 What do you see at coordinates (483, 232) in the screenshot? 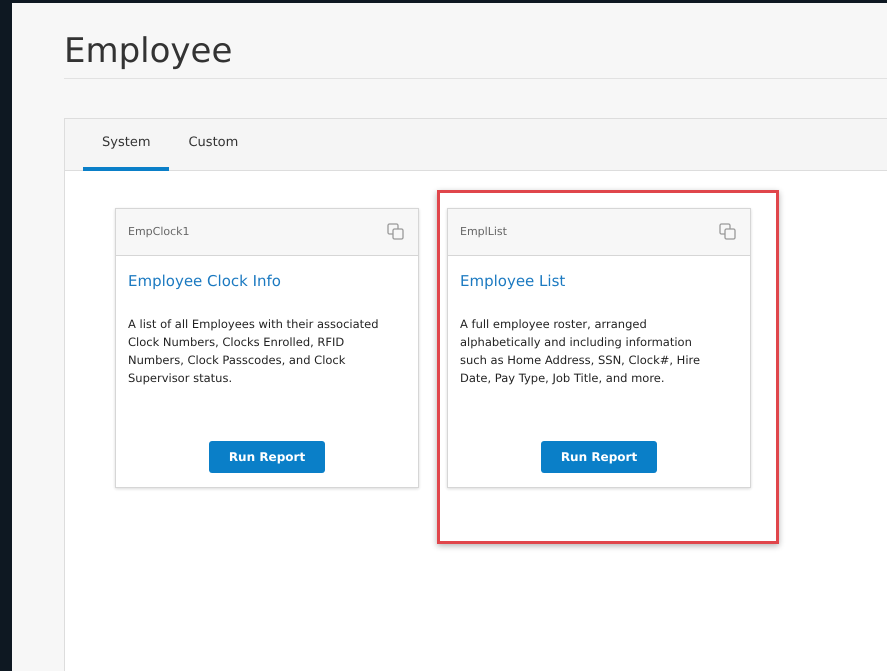
I see `report-code: EmplList` at bounding box center [483, 232].